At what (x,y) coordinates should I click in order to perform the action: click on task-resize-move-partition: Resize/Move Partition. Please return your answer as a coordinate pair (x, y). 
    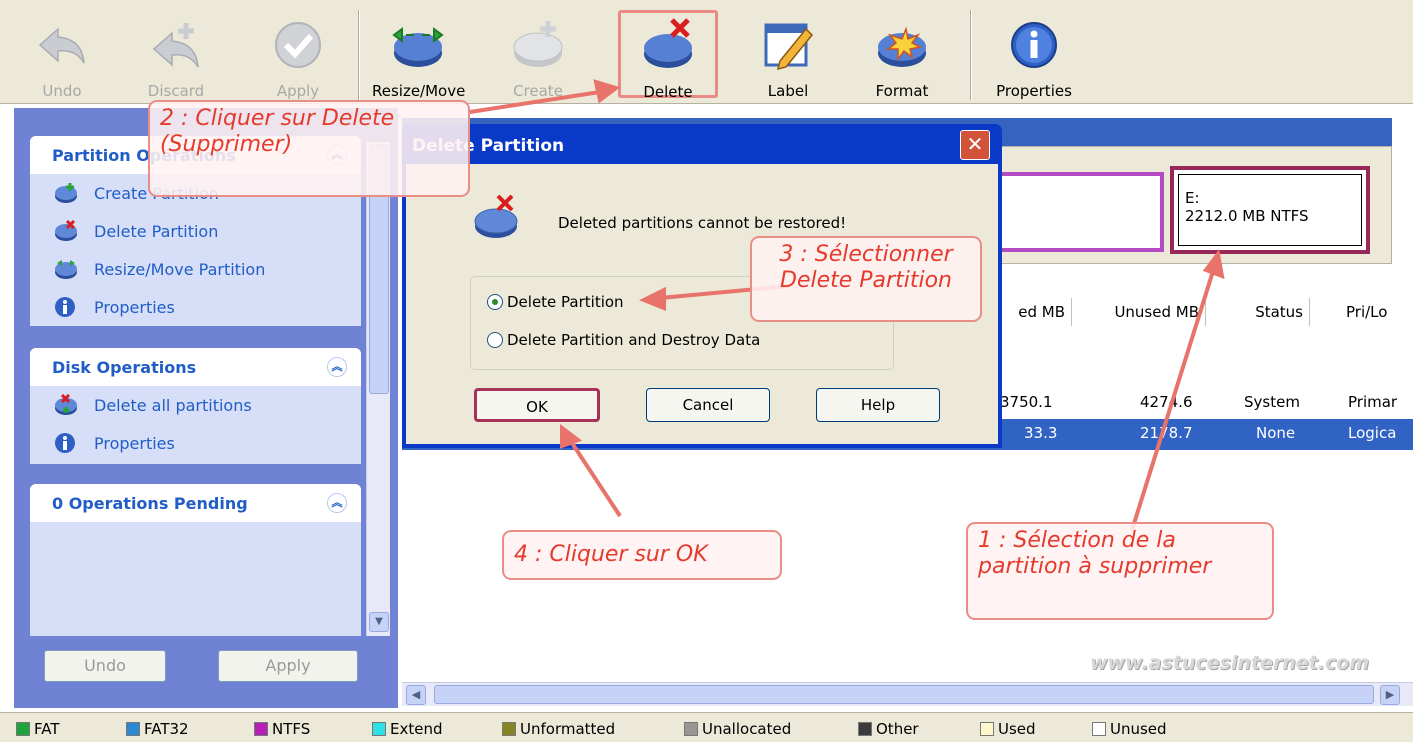
    Looking at the image, I should click on (195, 269).